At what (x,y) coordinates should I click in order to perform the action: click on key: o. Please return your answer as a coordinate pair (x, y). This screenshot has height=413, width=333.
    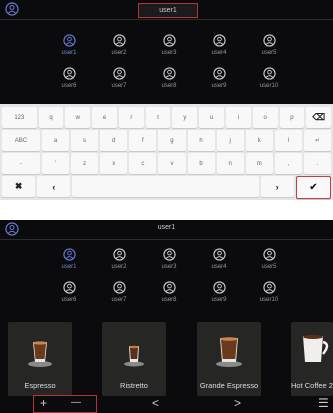
    Looking at the image, I should click on (265, 117).